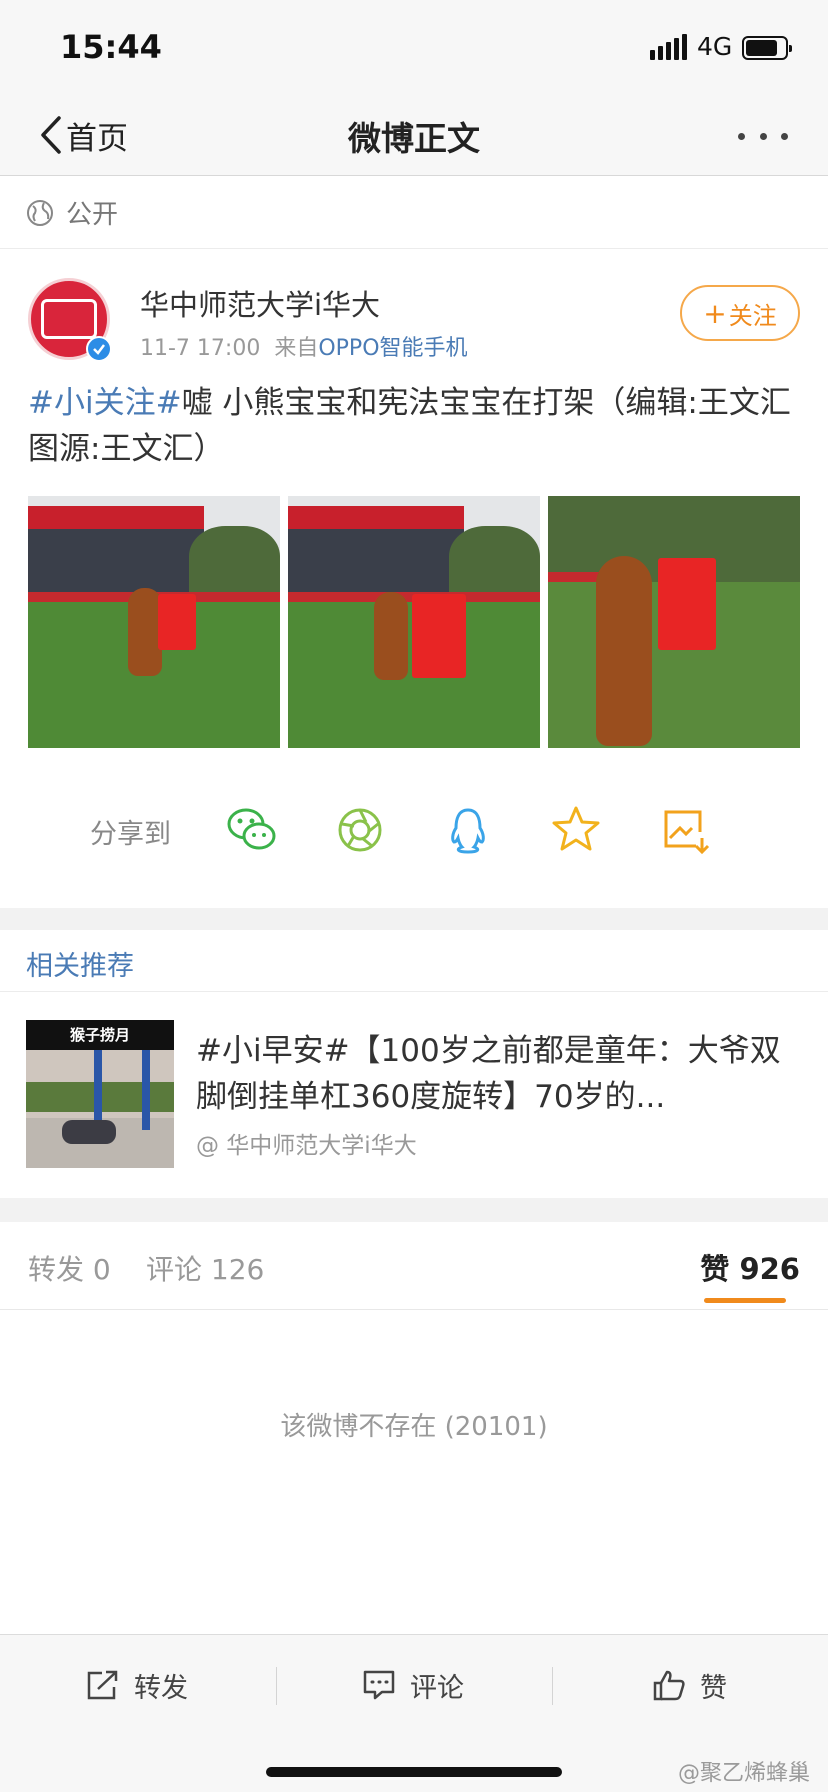 The image size is (828, 1792). Describe the element at coordinates (414, 213) in the screenshot. I see `visibility-row: 公开` at that location.